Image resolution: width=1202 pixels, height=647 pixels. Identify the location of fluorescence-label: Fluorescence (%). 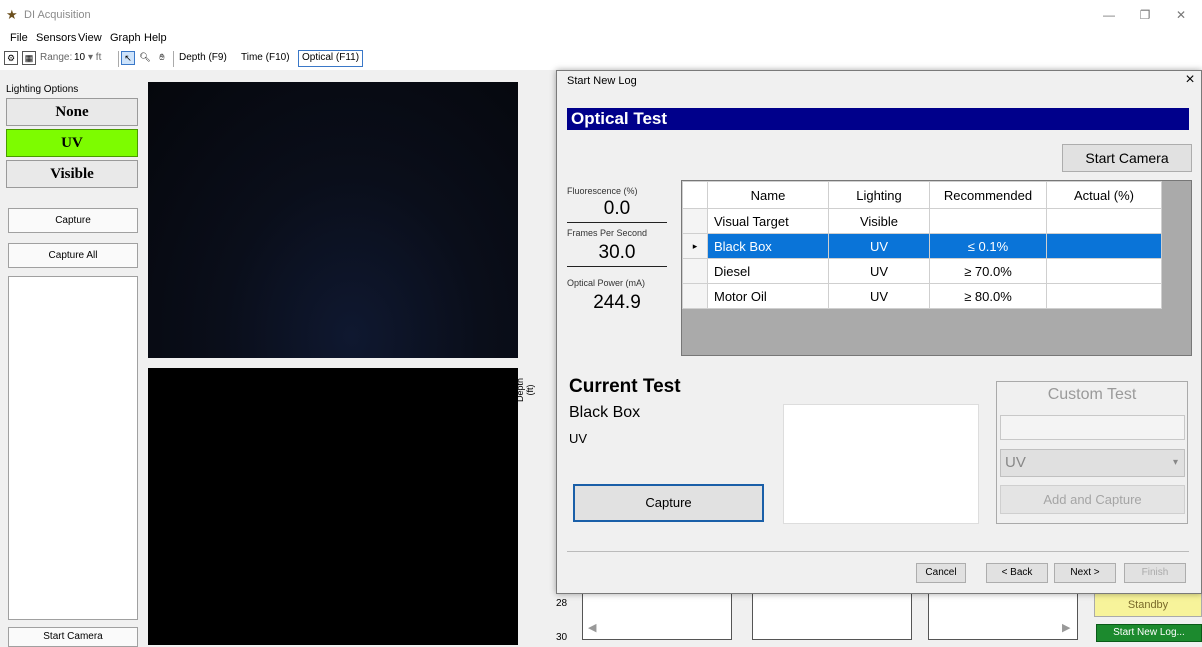
(602, 191).